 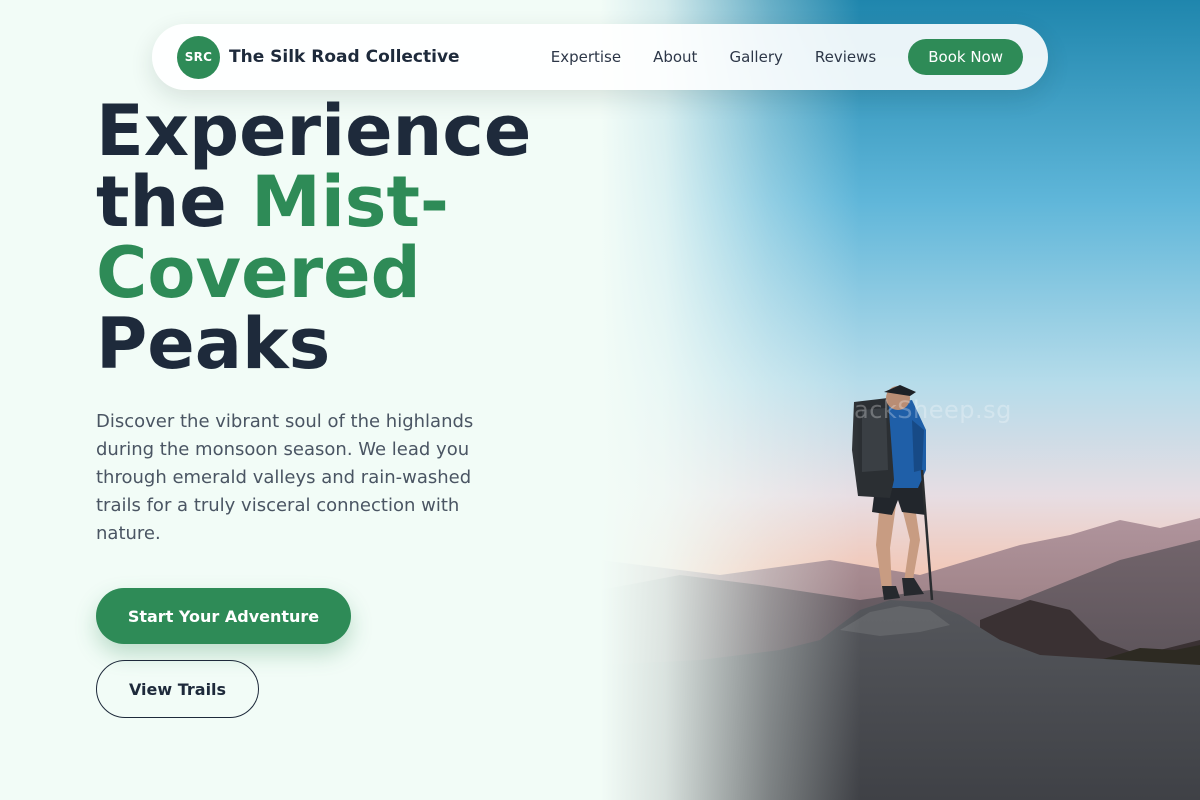 What do you see at coordinates (314, 131) in the screenshot?
I see `hero-title-line1: Experience` at bounding box center [314, 131].